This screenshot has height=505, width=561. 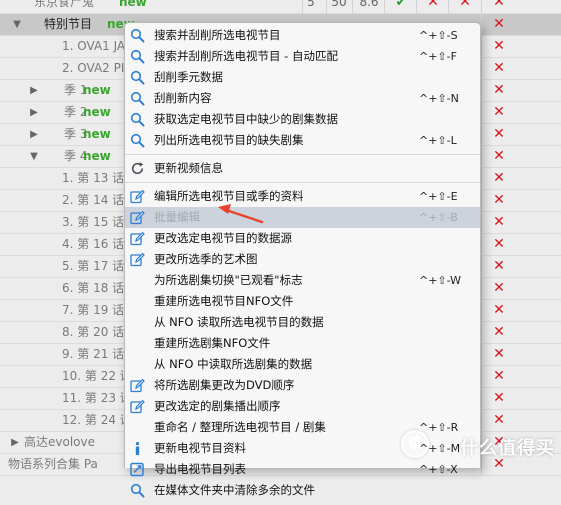 What do you see at coordinates (415, 444) in the screenshot?
I see `watermark-logo: 值` at bounding box center [415, 444].